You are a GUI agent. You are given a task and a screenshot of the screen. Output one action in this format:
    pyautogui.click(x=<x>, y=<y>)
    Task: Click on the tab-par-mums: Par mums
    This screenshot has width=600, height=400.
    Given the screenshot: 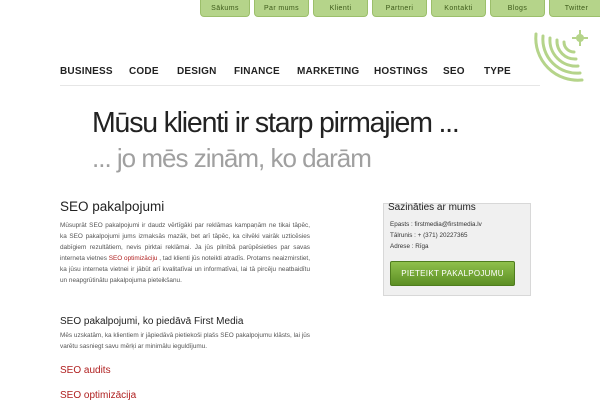 What is the action you would take?
    pyautogui.click(x=281, y=8)
    